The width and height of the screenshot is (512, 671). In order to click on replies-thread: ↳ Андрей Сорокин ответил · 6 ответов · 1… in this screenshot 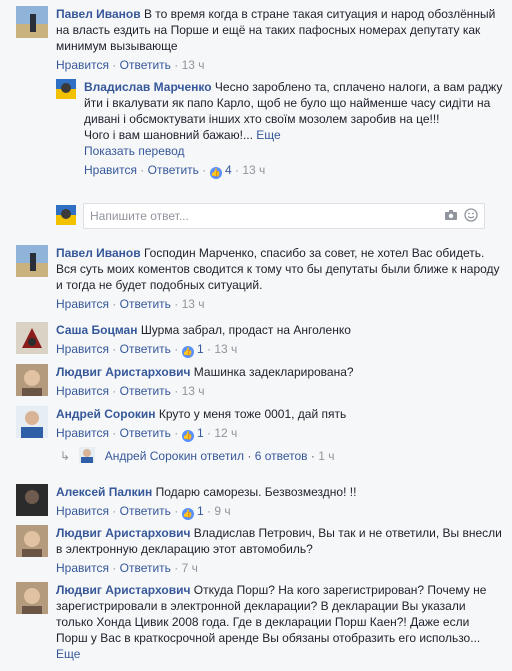, I will do `click(197, 455)`.